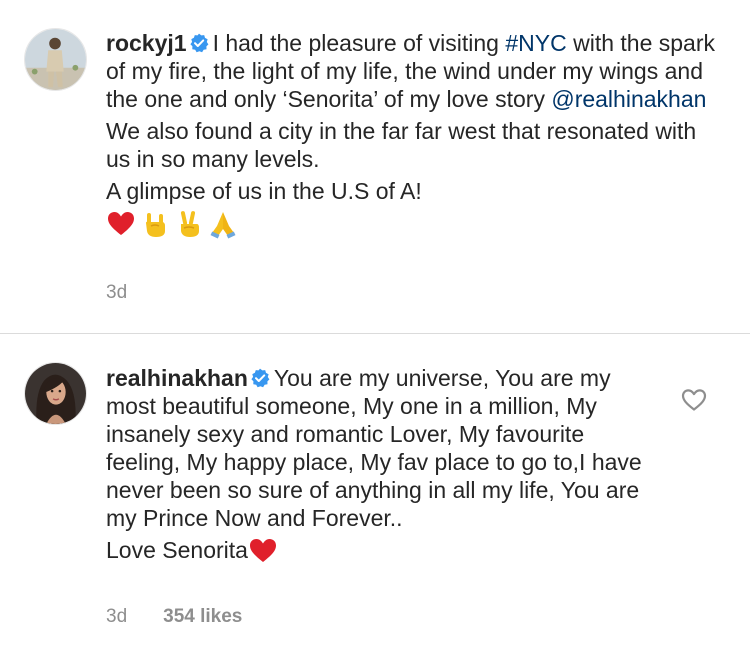 The width and height of the screenshot is (750, 648). I want to click on comment-meta: 3d 354 likes, so click(174, 617).